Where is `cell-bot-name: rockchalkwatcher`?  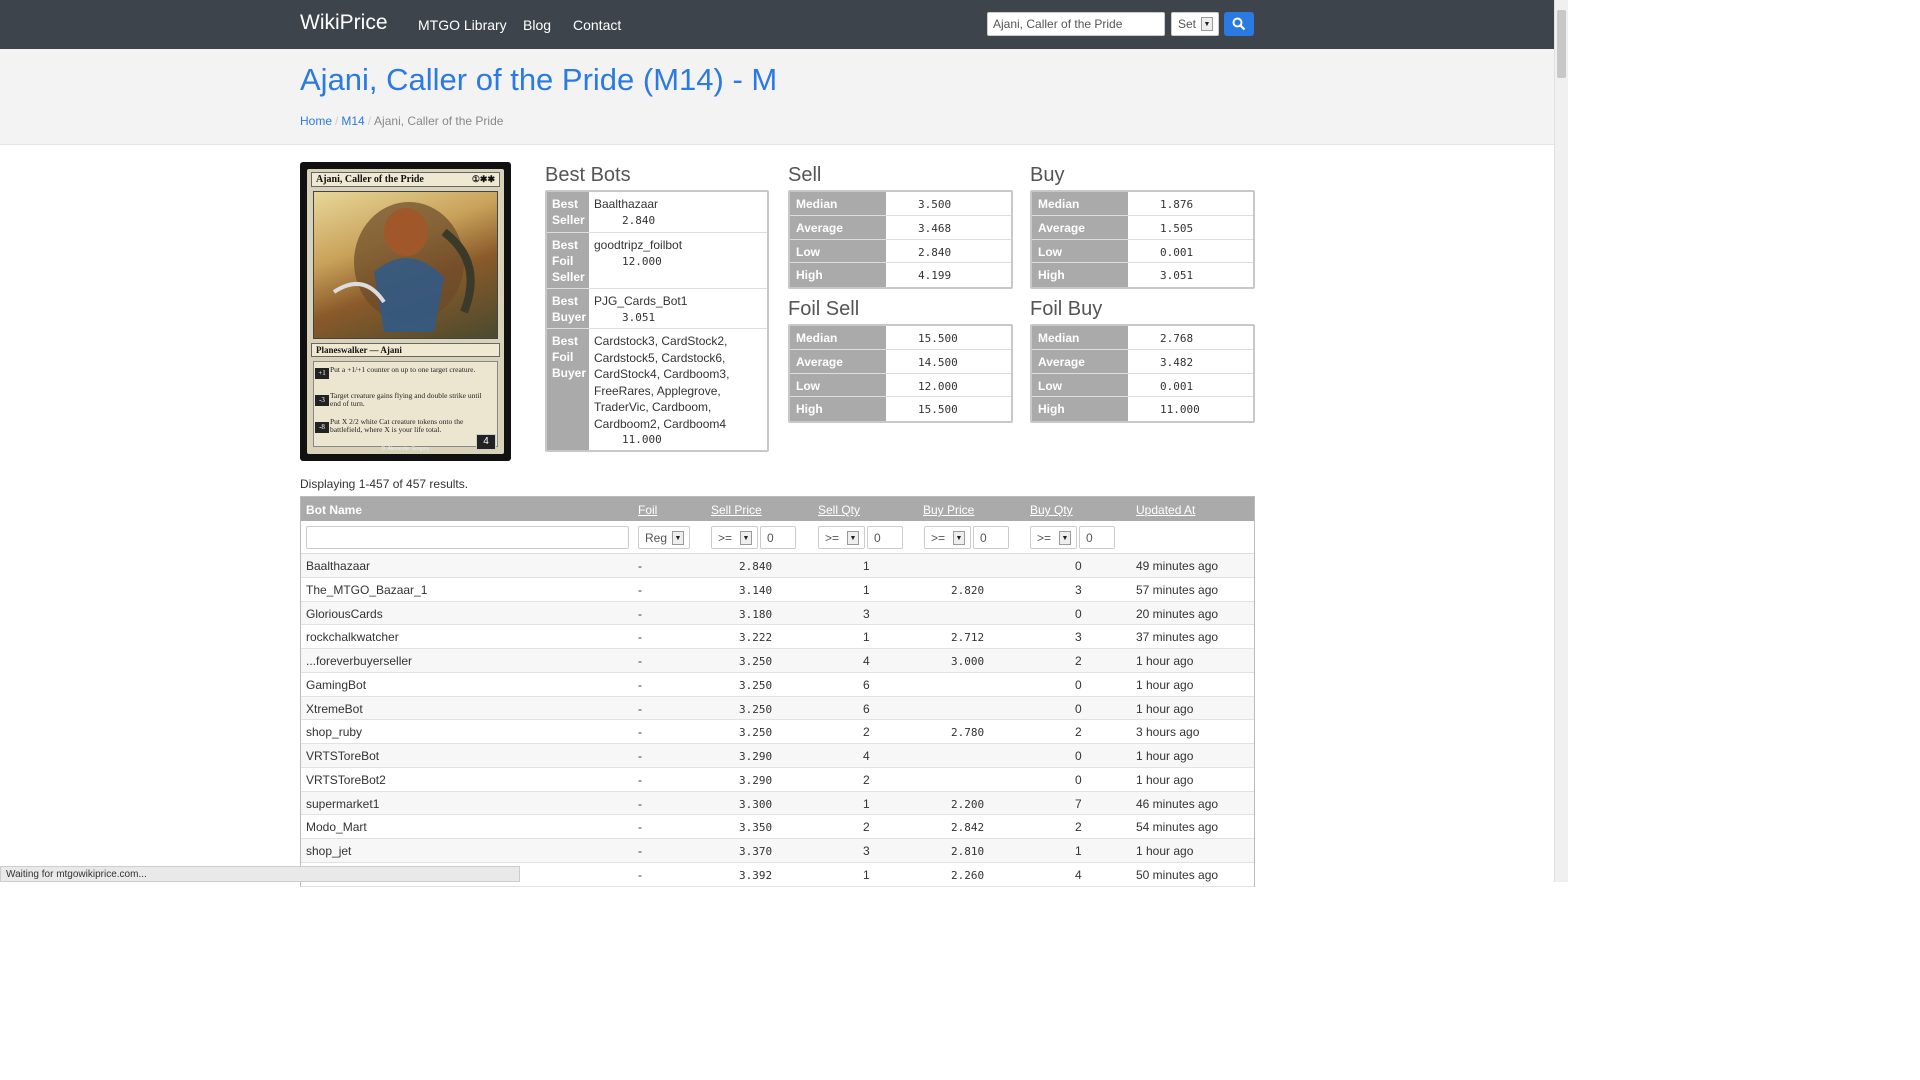
cell-bot-name: rockchalkwatcher is located at coordinates (352, 637).